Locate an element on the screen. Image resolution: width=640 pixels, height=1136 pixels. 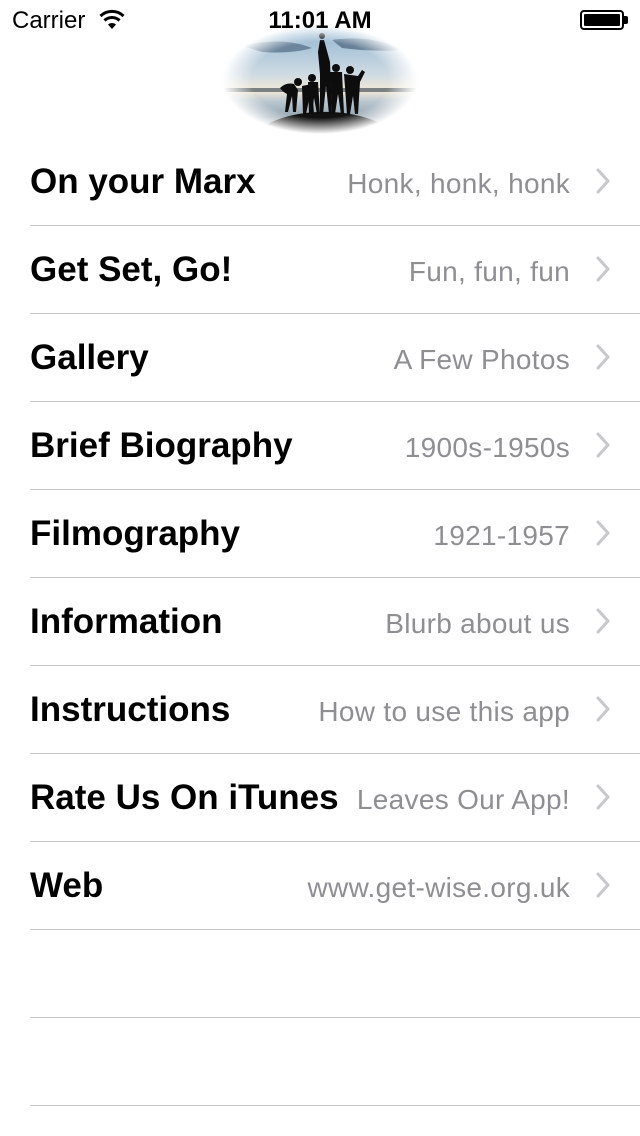
menu-item-instructions: Instructions How to use this app is located at coordinates (320, 710).